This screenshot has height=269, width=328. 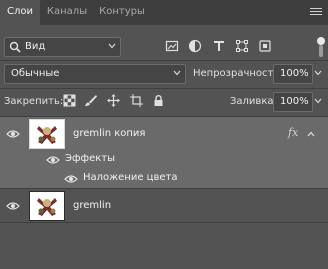 I want to click on layer-row-gremlin-copy: gremlin копия fx, so click(x=164, y=134).